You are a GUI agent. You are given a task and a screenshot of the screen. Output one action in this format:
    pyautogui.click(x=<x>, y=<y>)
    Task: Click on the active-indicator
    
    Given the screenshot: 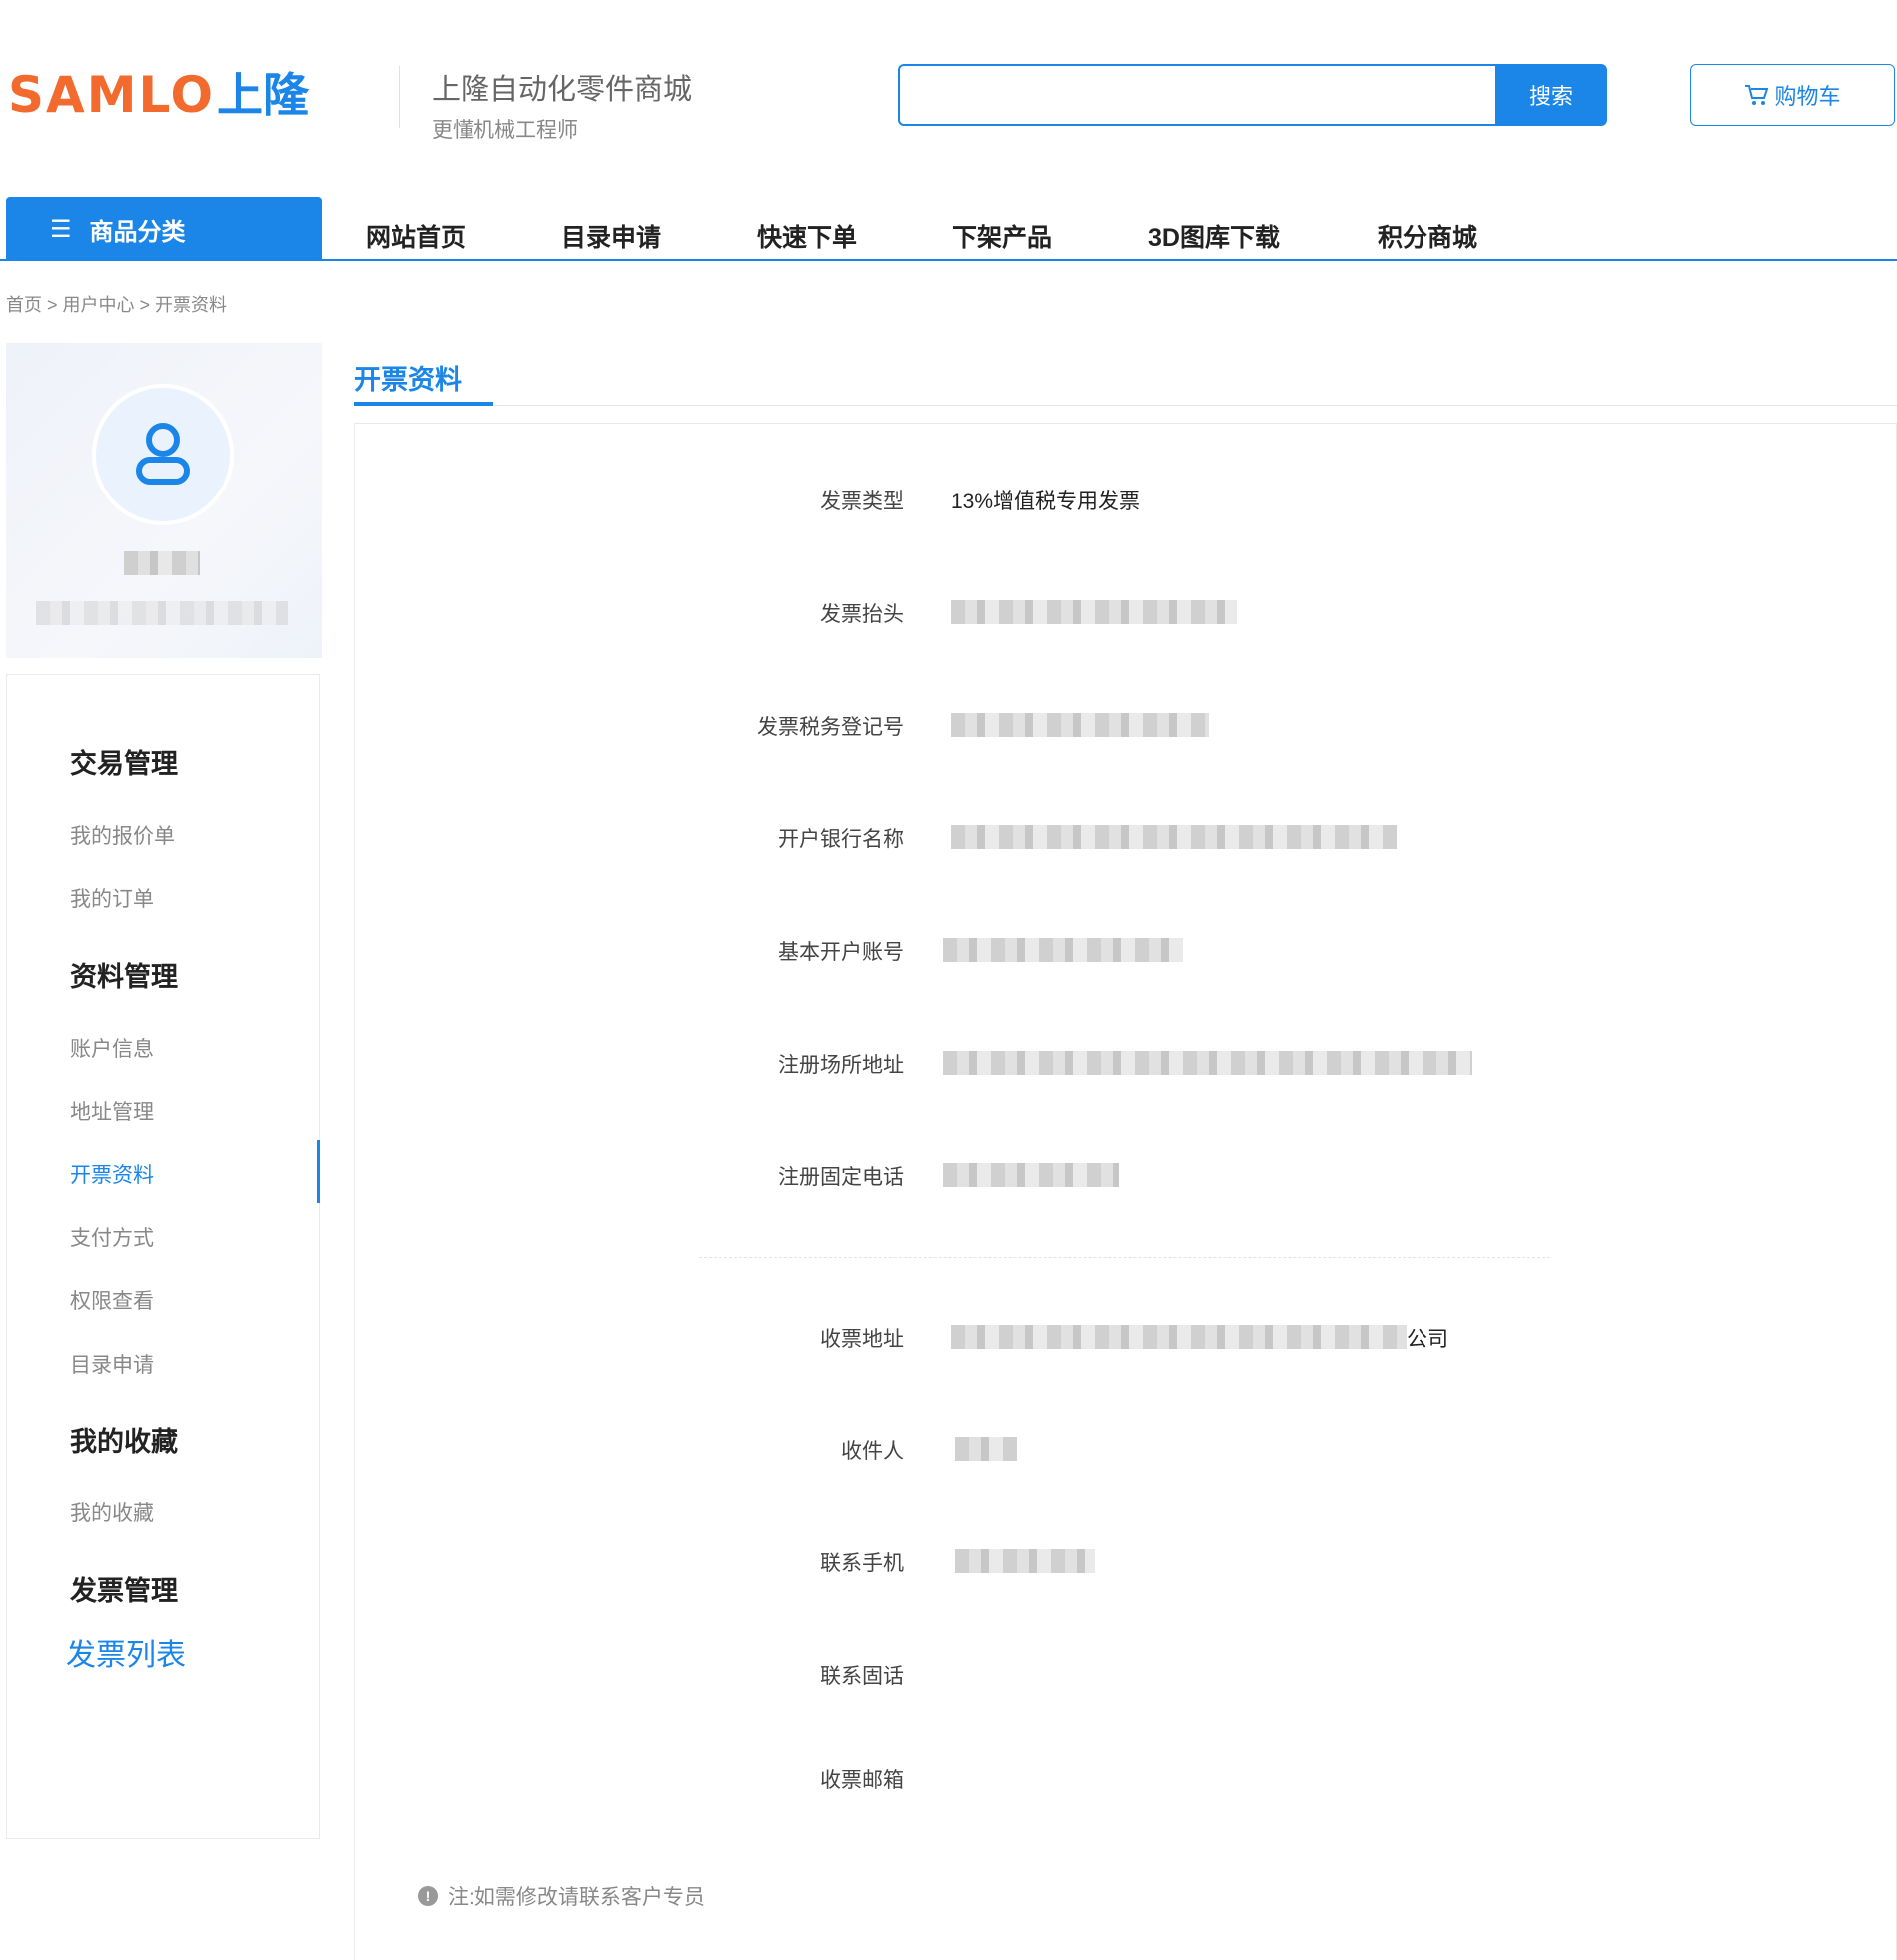 What is the action you would take?
    pyautogui.click(x=318, y=1171)
    